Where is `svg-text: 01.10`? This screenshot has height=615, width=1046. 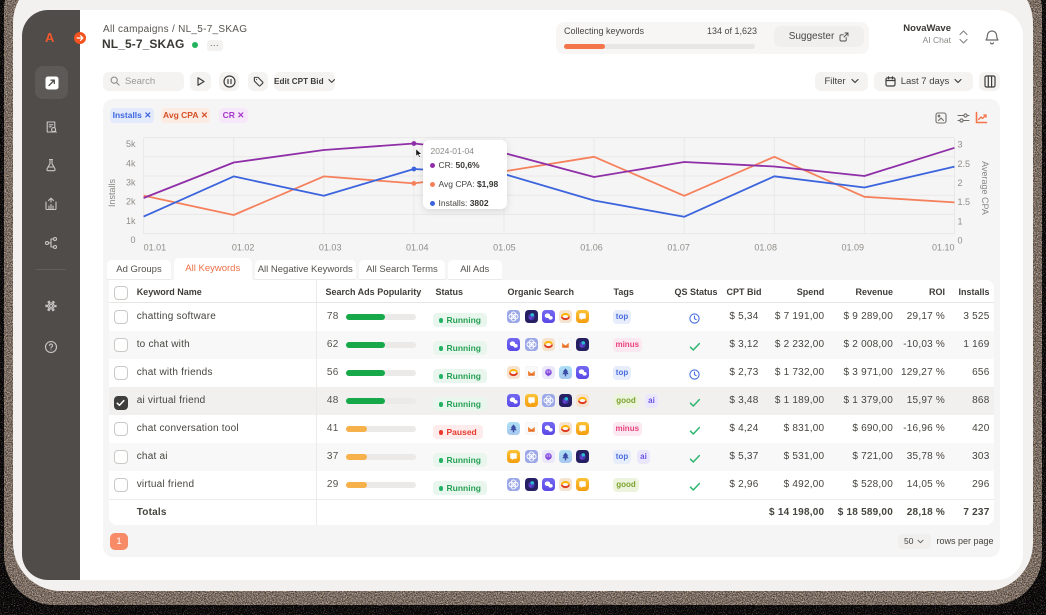
svg-text: 01.10 is located at coordinates (943, 248).